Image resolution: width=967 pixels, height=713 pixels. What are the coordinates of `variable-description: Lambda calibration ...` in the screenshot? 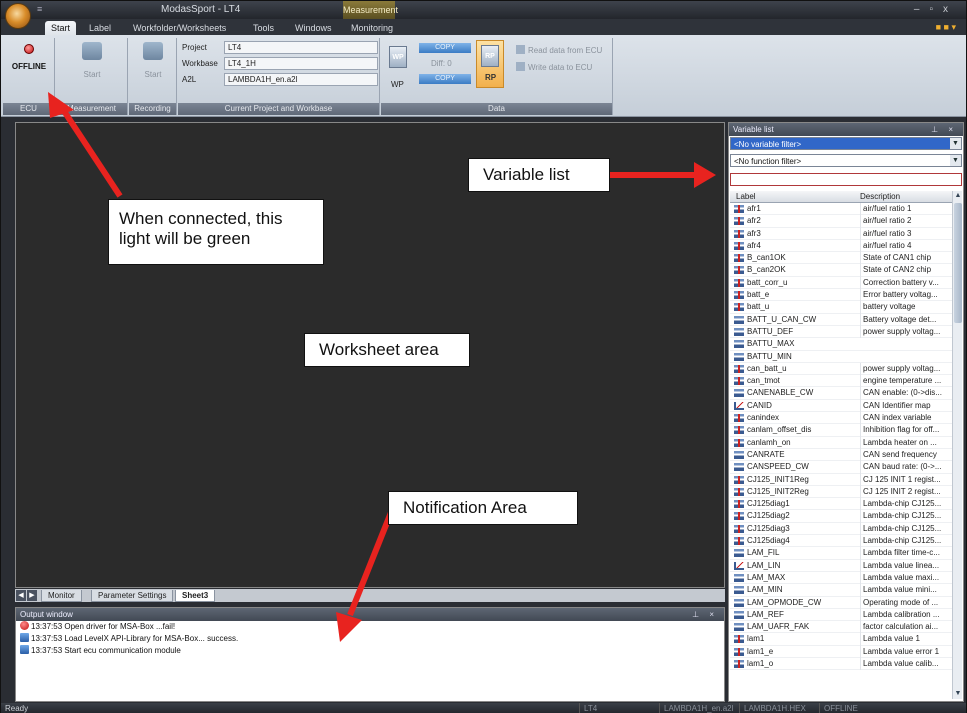 It's located at (904, 615).